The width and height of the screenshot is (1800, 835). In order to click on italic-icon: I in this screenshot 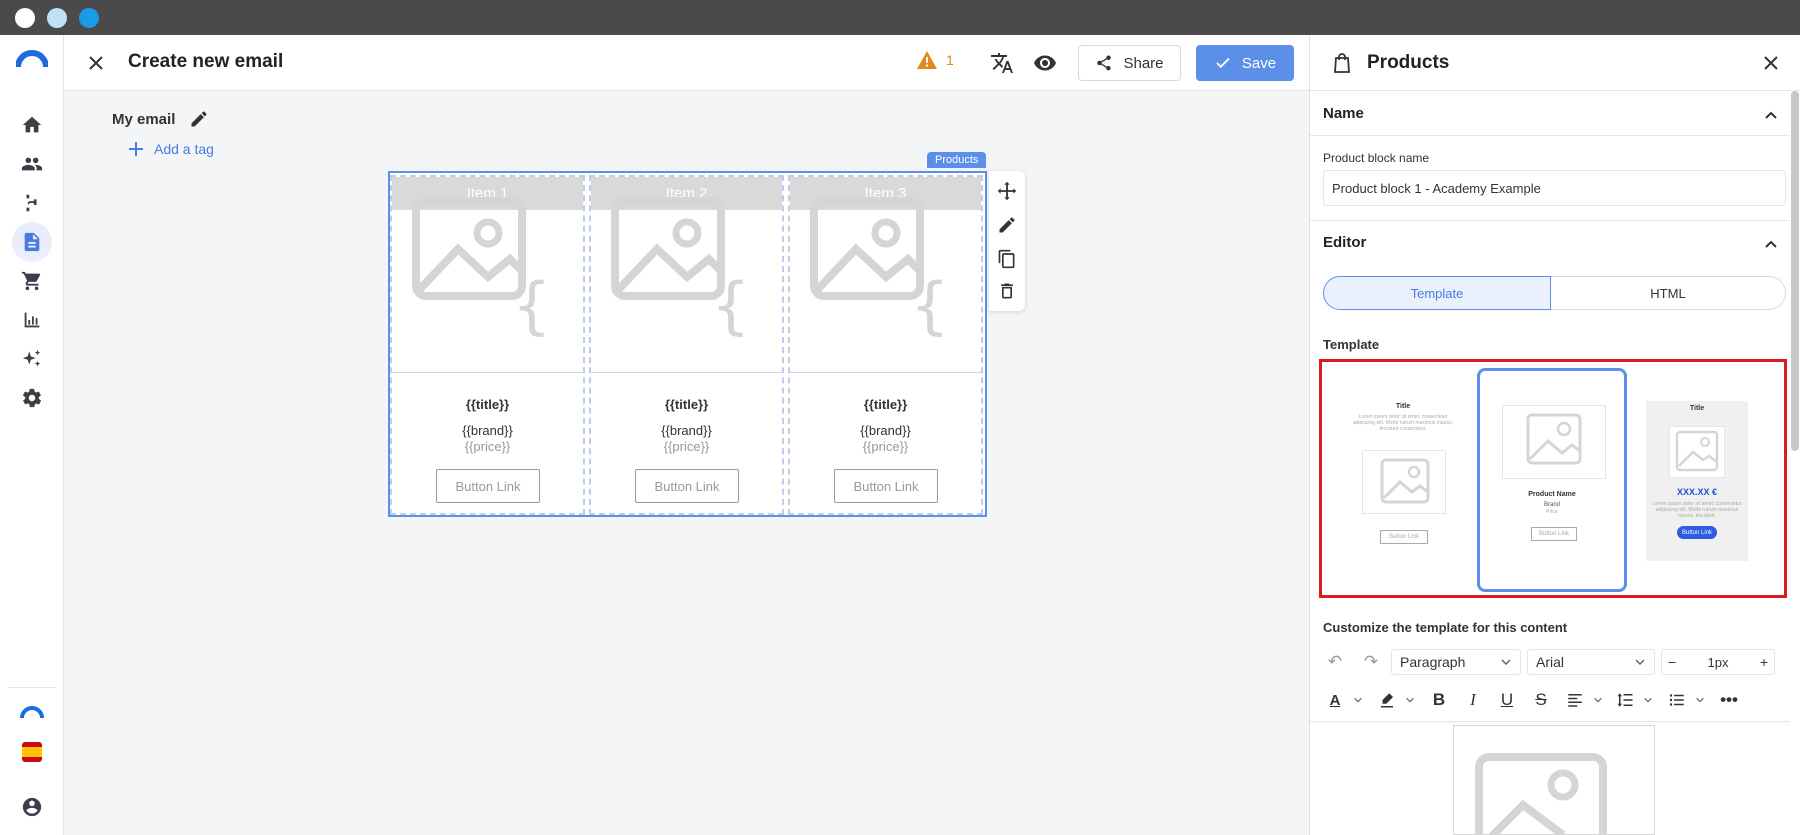, I will do `click(1473, 700)`.